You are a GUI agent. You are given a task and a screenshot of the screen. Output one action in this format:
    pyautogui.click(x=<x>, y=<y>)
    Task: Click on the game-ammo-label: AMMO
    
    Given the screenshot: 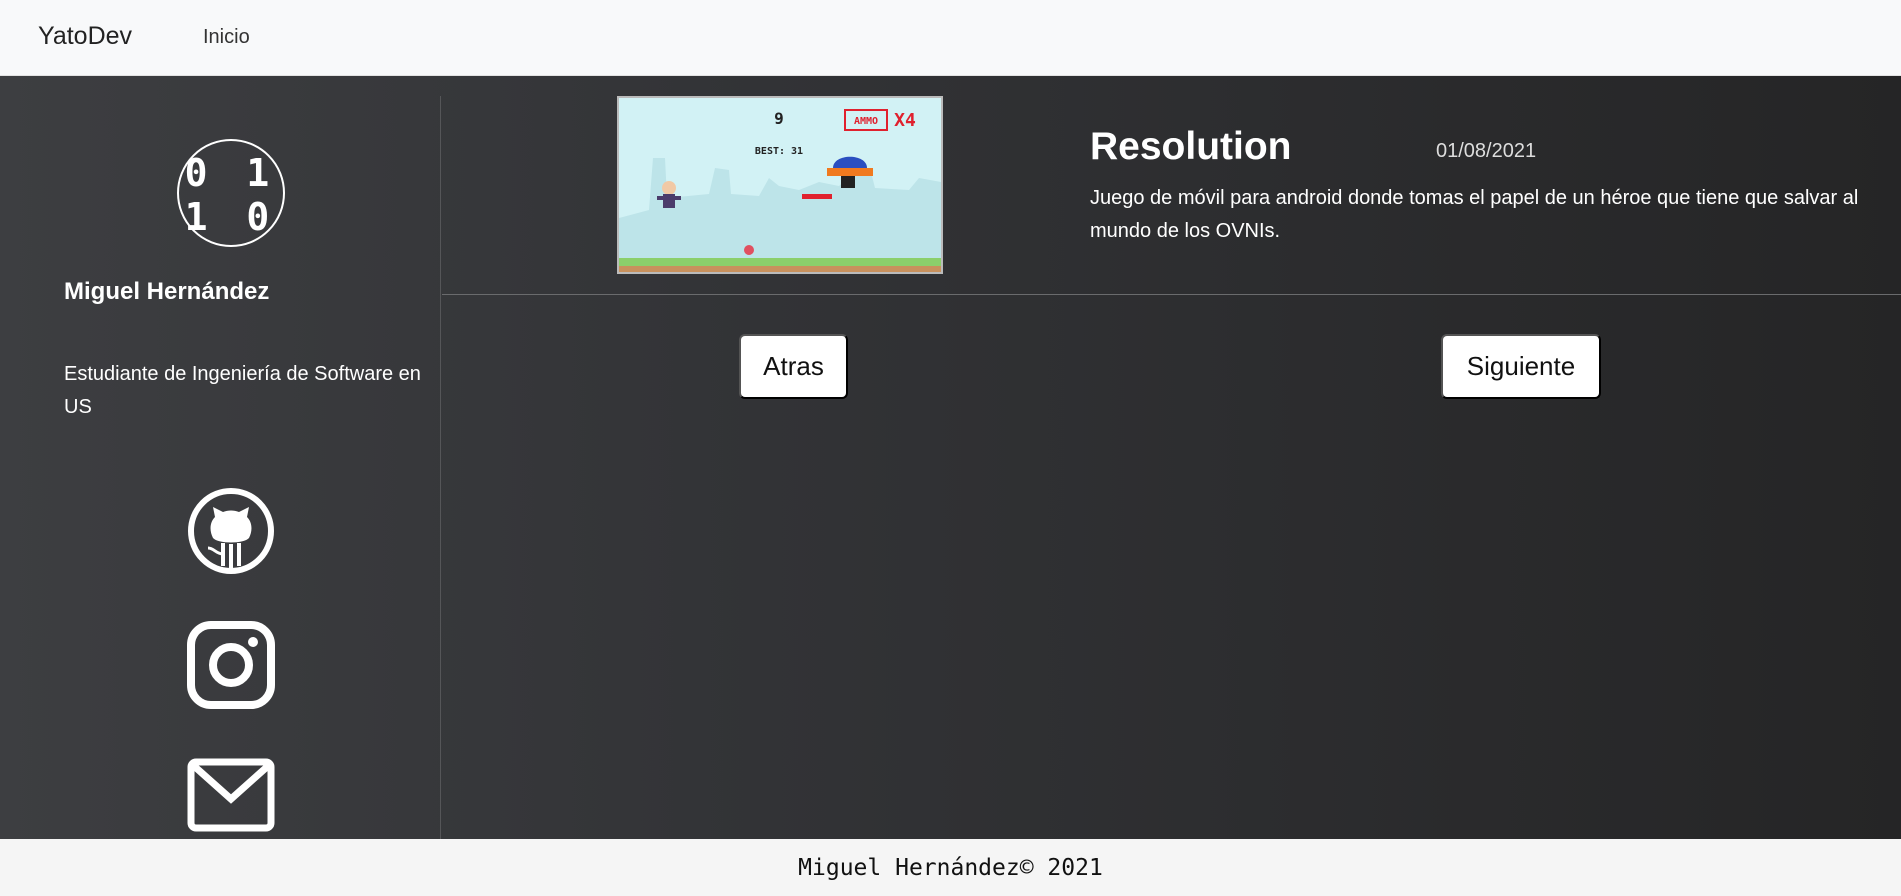 What is the action you would take?
    pyautogui.click(x=866, y=121)
    